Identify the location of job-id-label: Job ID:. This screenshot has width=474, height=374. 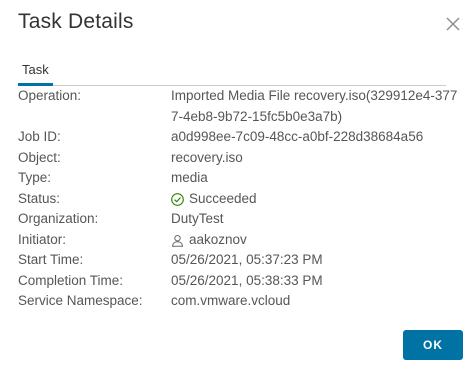
(39, 136).